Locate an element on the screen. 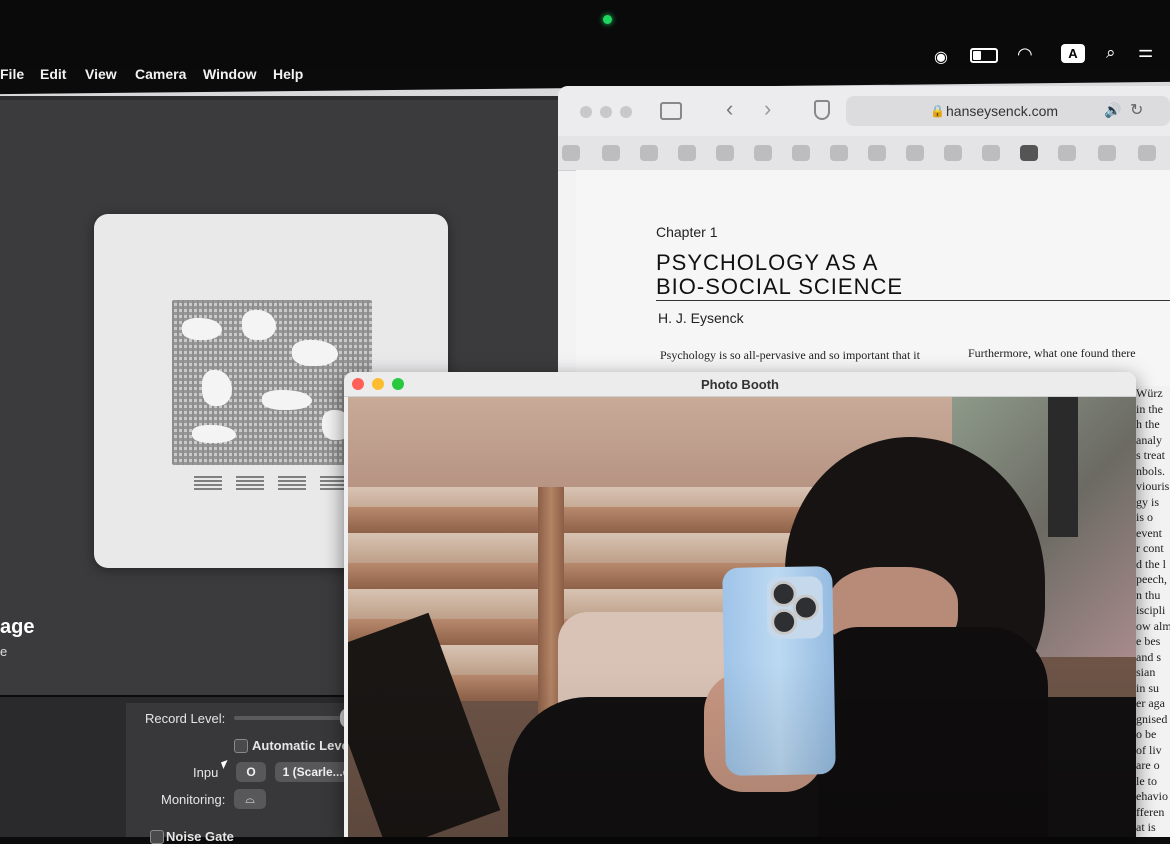  sidebar-toggle-icon is located at coordinates (671, 111).